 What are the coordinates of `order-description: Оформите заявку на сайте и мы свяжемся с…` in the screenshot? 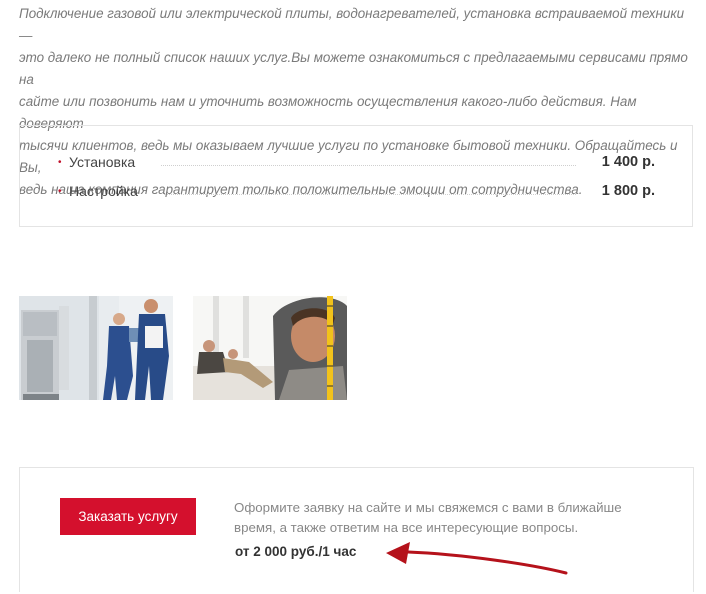 It's located at (428, 517).